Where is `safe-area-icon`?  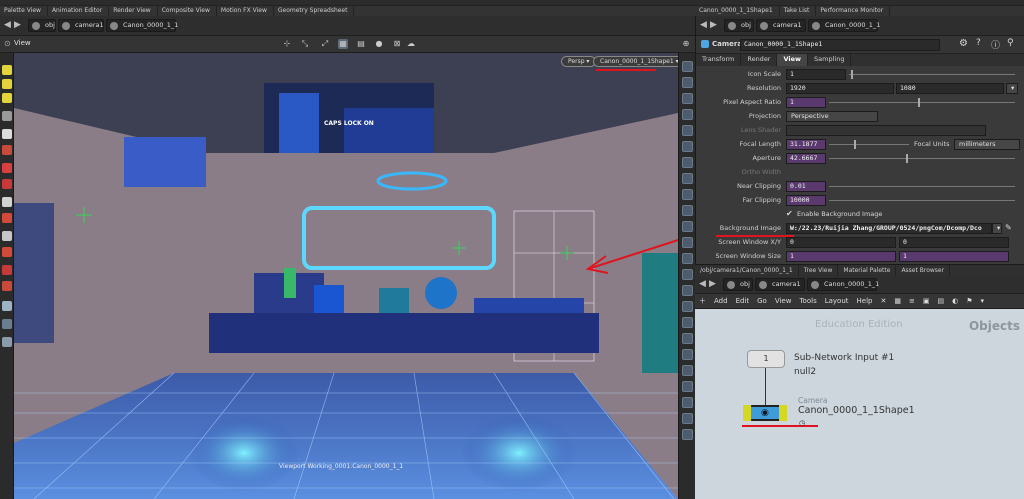 safe-area-icon is located at coordinates (687, 226).